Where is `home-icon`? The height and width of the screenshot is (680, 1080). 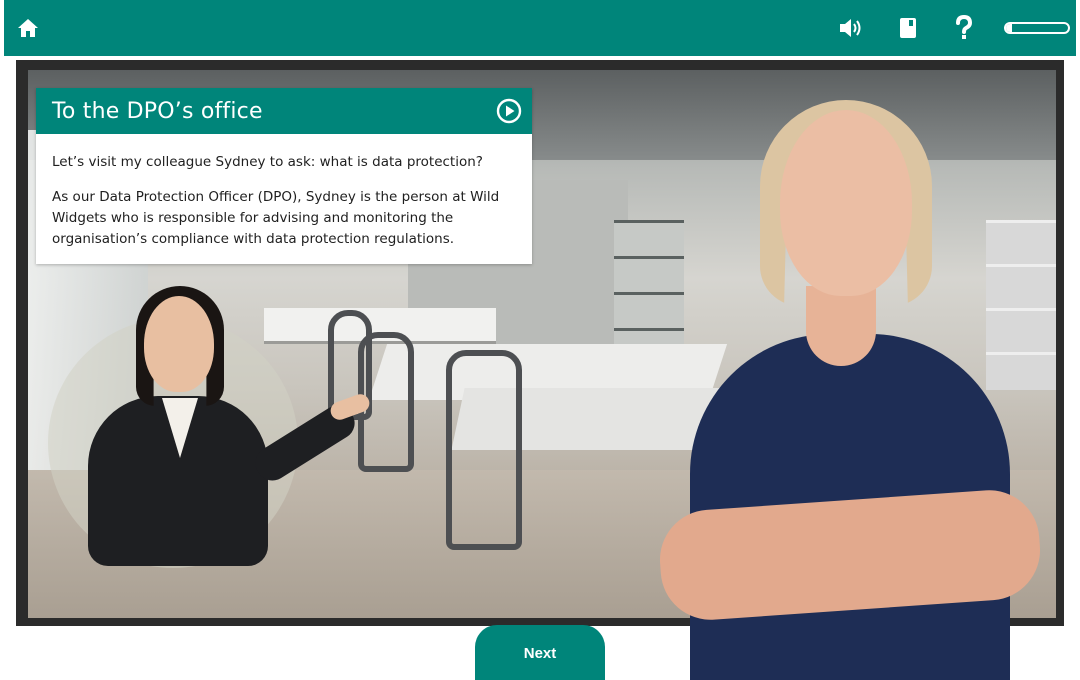
home-icon is located at coordinates (28, 28).